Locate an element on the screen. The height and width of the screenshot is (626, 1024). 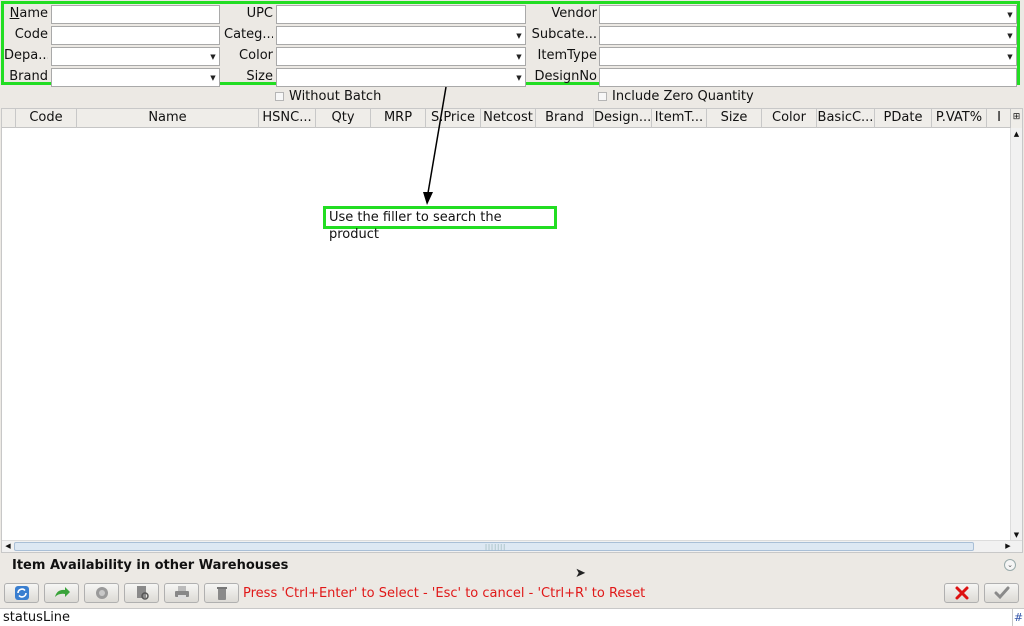
category-select: ▼ is located at coordinates (401, 35).